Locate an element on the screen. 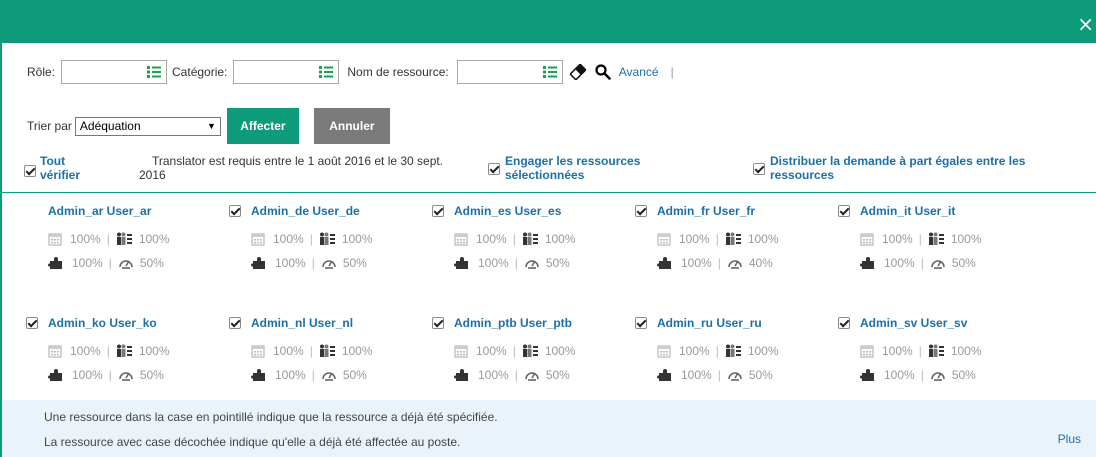 This screenshot has height=457, width=1096. skills-value: 100% is located at coordinates (899, 375).